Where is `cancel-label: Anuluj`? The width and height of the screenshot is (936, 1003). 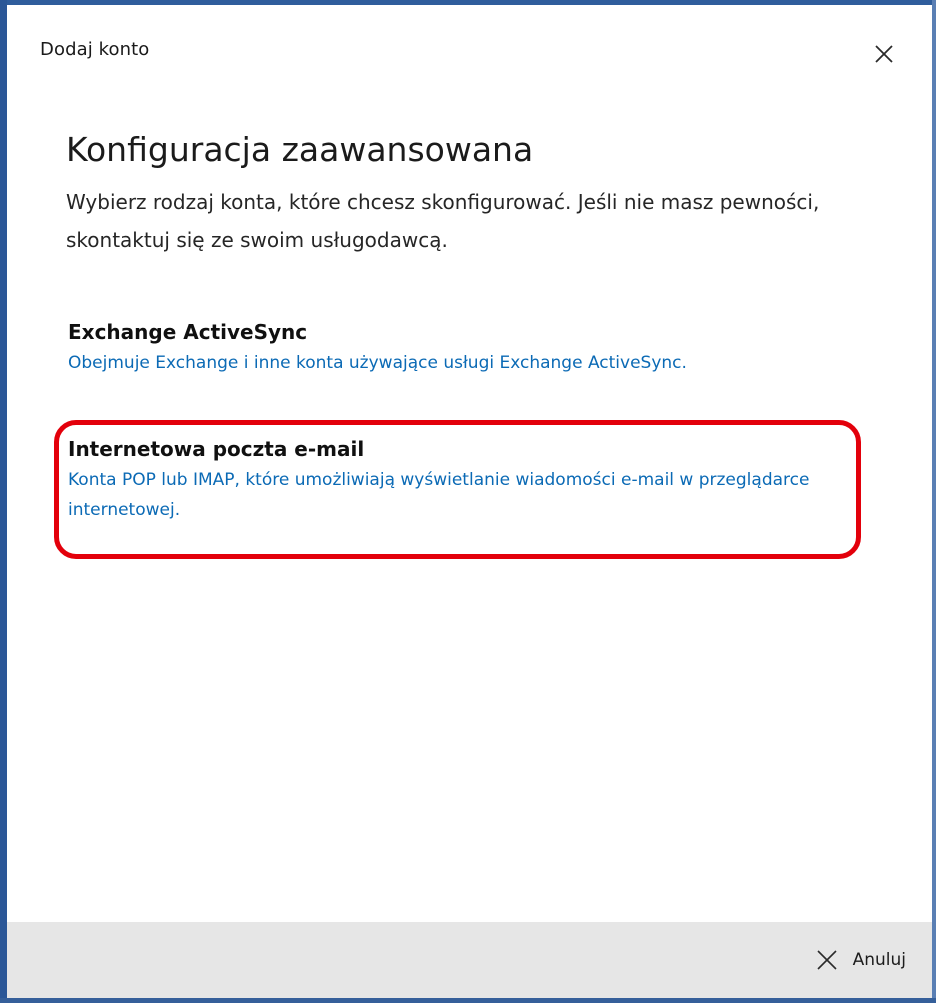 cancel-label: Anuluj is located at coordinates (879, 960).